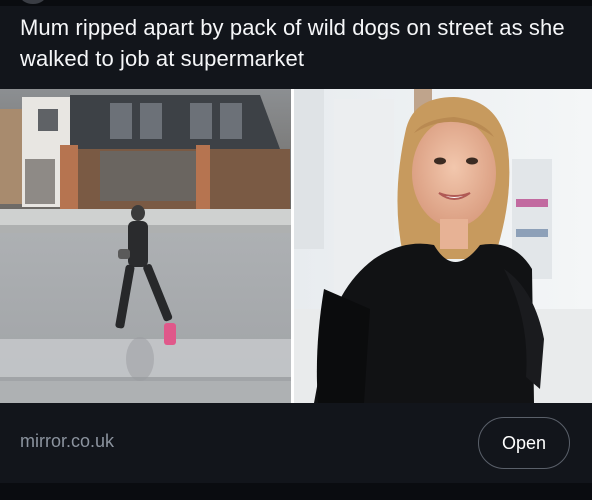  What do you see at coordinates (116, 1) in the screenshot?
I see `author-handle` at bounding box center [116, 1].